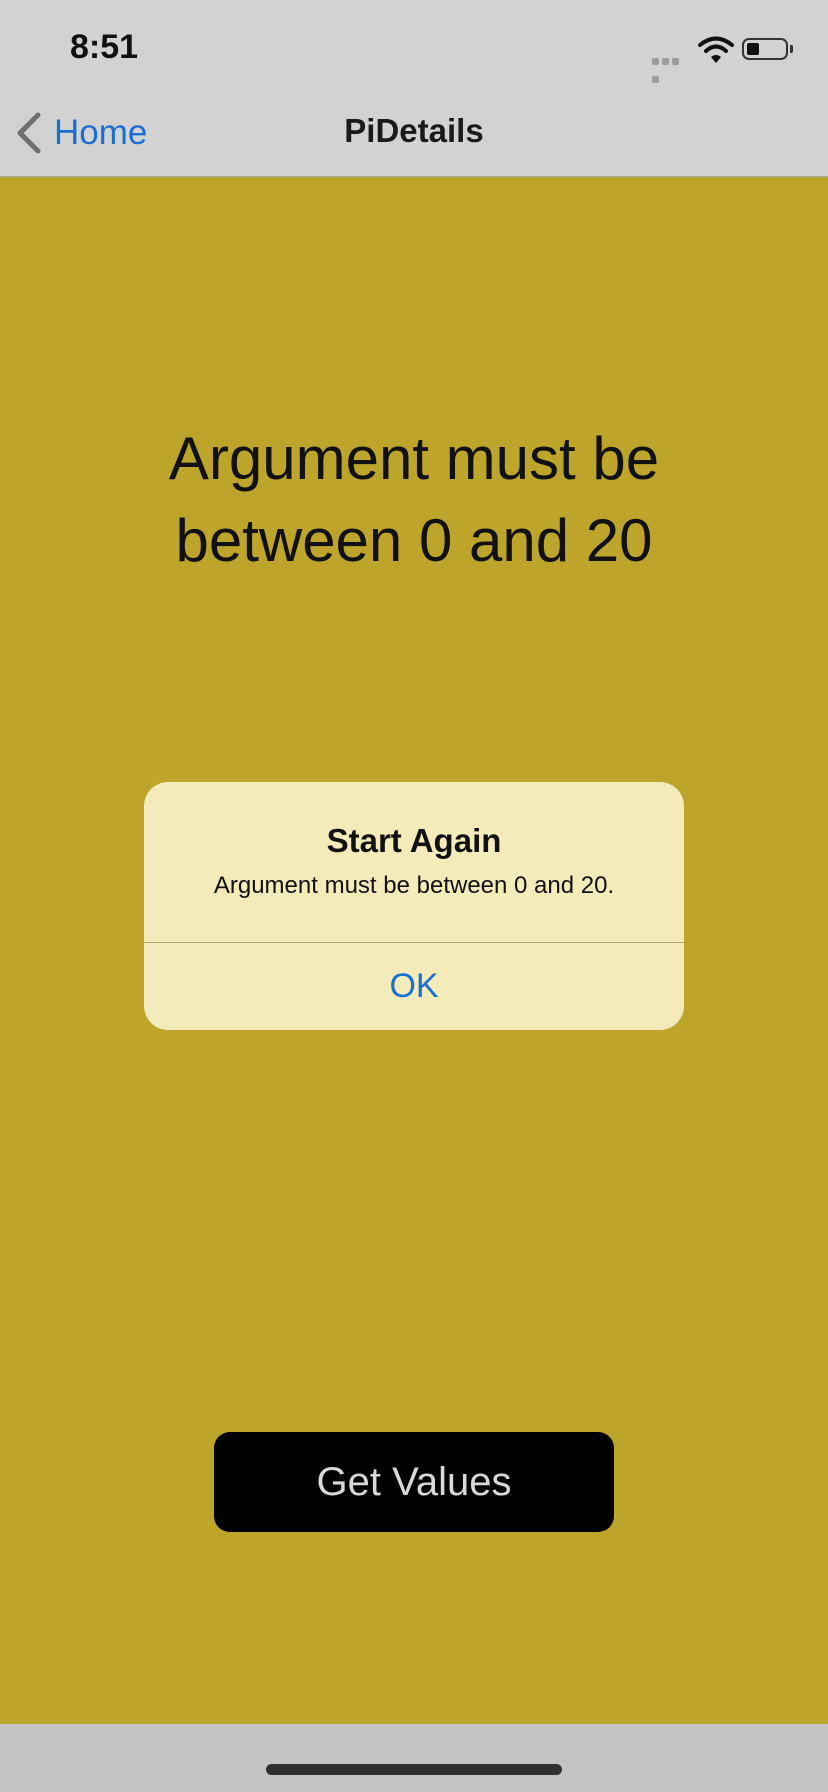 The image size is (828, 1792). Describe the element at coordinates (104, 47) in the screenshot. I see `status-time: 8:51` at that location.